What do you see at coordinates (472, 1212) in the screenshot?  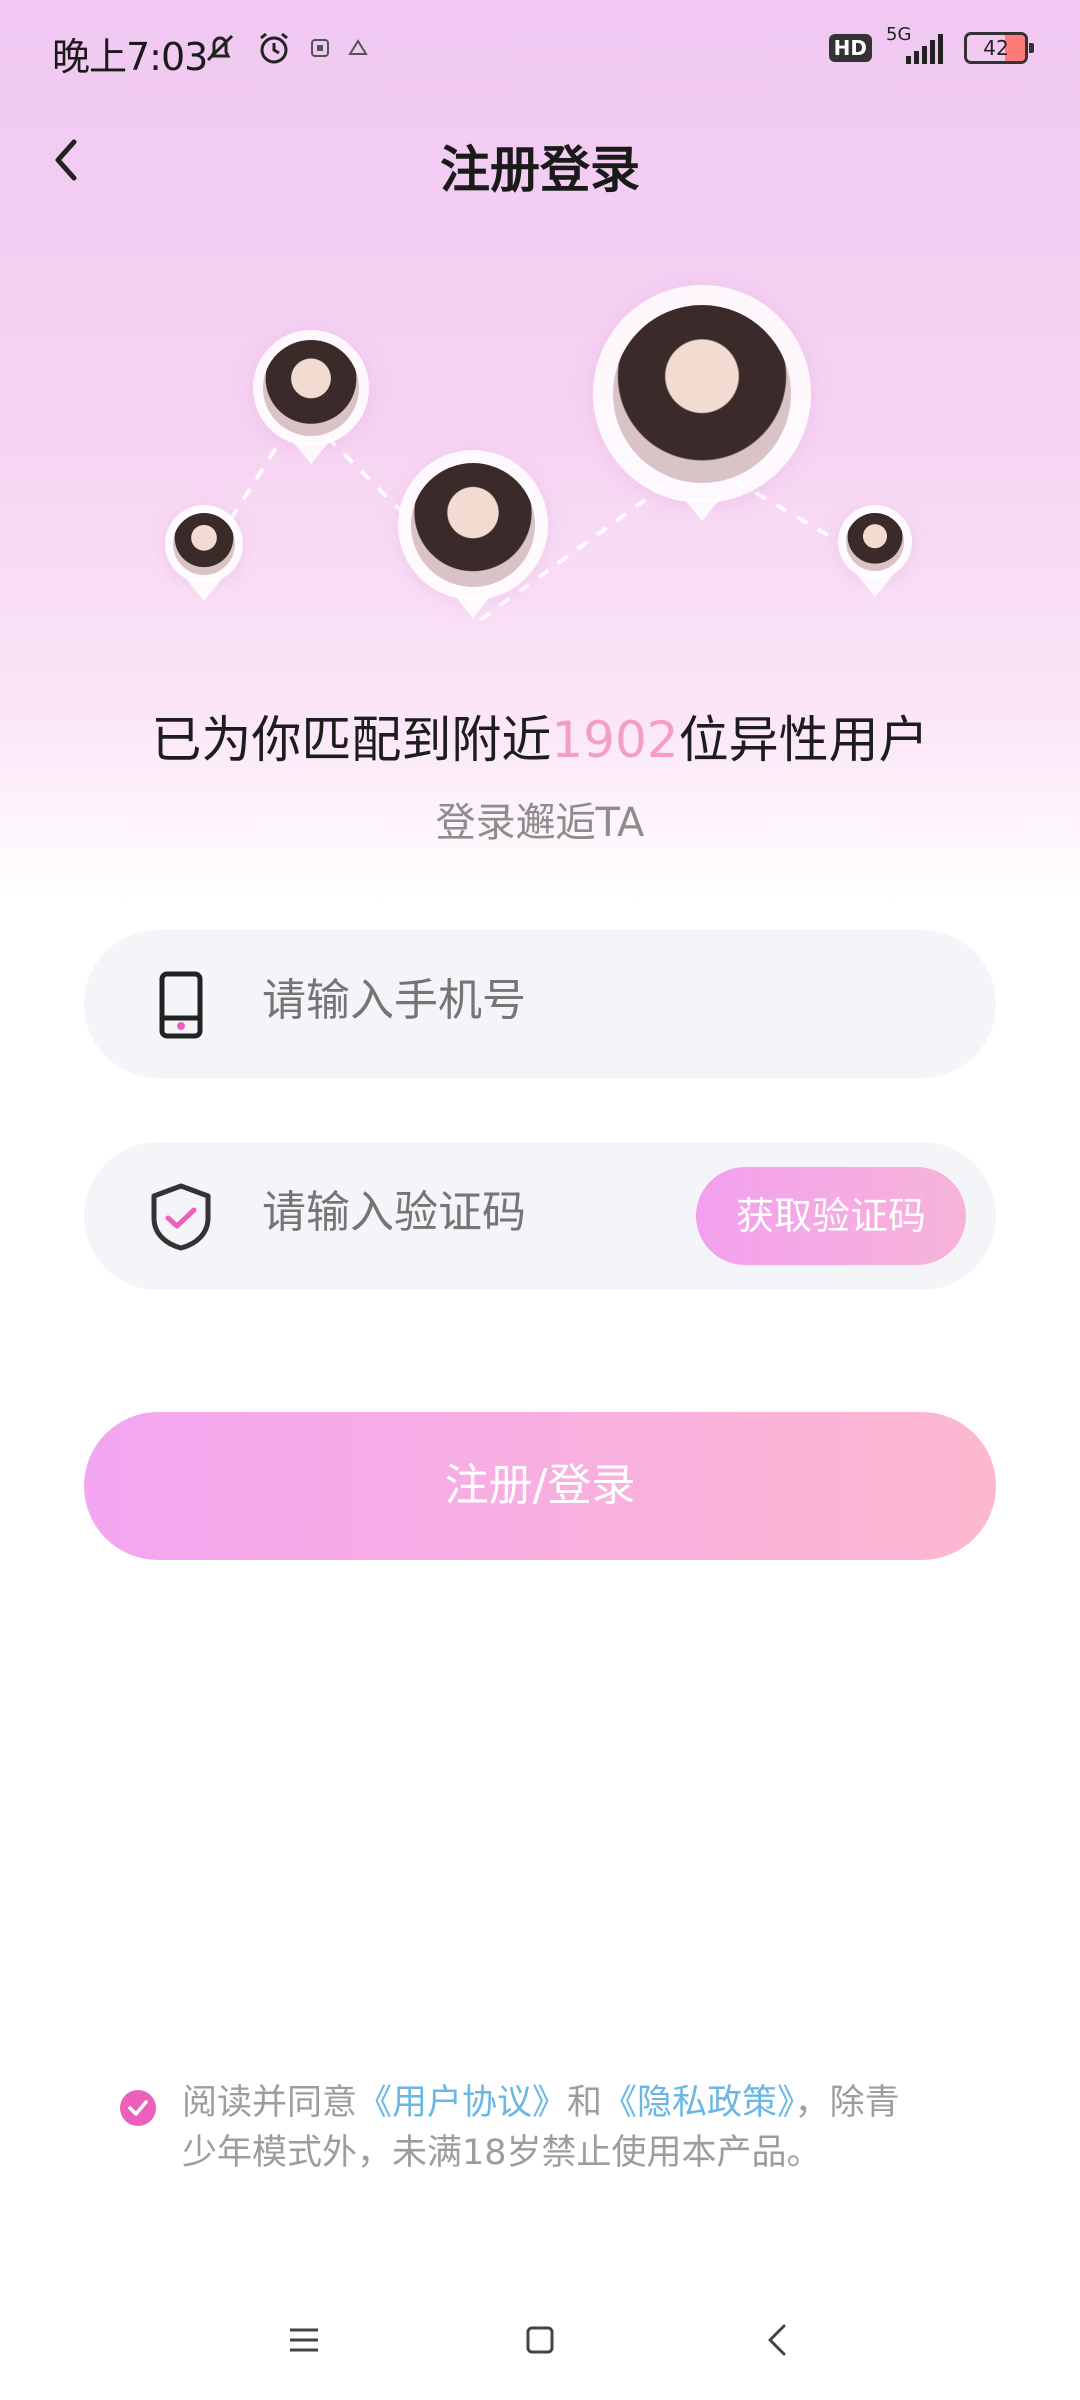 I see `verification-code-input` at bounding box center [472, 1212].